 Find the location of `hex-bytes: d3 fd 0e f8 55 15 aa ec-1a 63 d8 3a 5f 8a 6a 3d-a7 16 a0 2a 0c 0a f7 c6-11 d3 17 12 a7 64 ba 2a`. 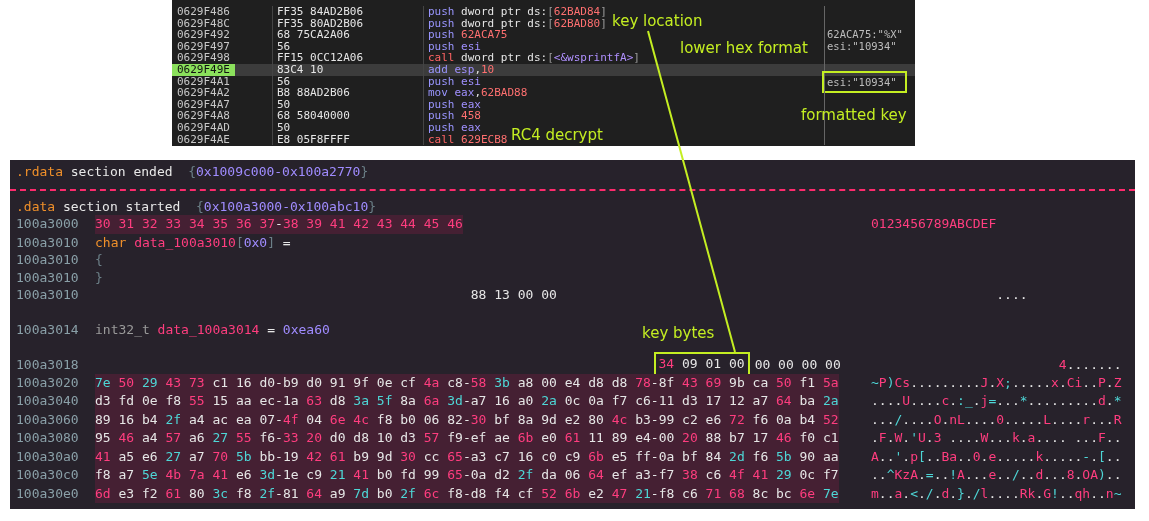

hex-bytes: d3 fd 0e f8 55 15 aa ec-1a 63 d8 3a 5f 8a 6a 3d-a7 16 a0 2a 0c 0a f7 c6-11 d3 17 12 a7 64 ba 2a is located at coordinates (467, 401).